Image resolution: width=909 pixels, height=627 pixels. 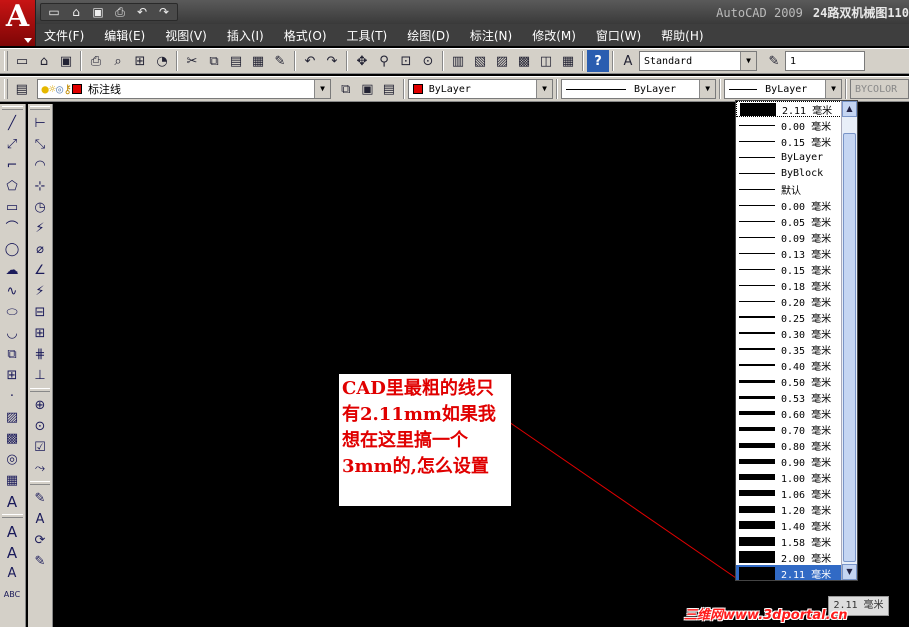 I want to click on lineweight-option-label: 0.30 毫米, so click(x=806, y=335).